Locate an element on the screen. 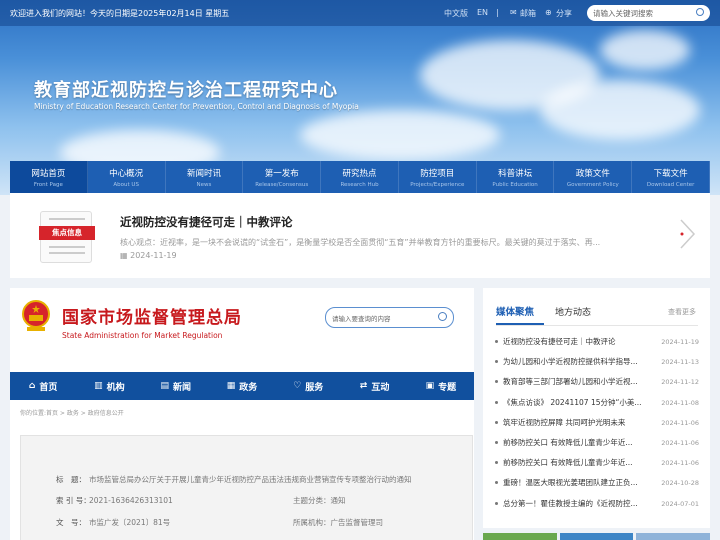  site-search-placeholder: 请输入关键词搜索 is located at coordinates (623, 13).